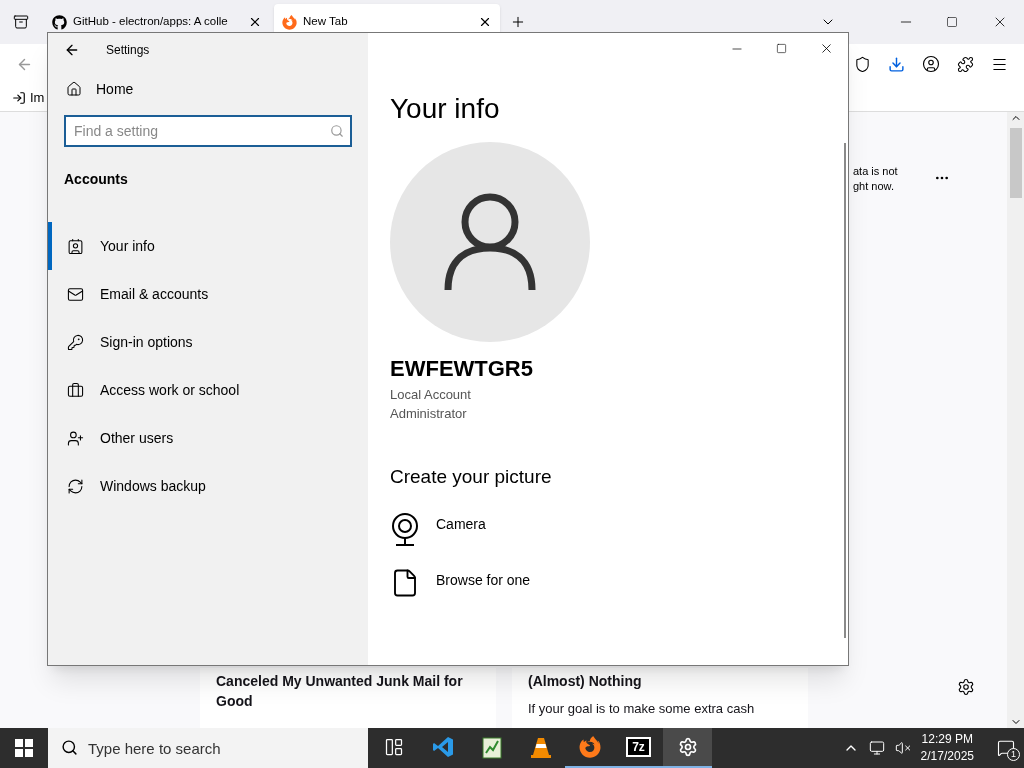 Image resolution: width=1024 pixels, height=768 pixels. What do you see at coordinates (862, 64) in the screenshot?
I see `shield-icon` at bounding box center [862, 64].